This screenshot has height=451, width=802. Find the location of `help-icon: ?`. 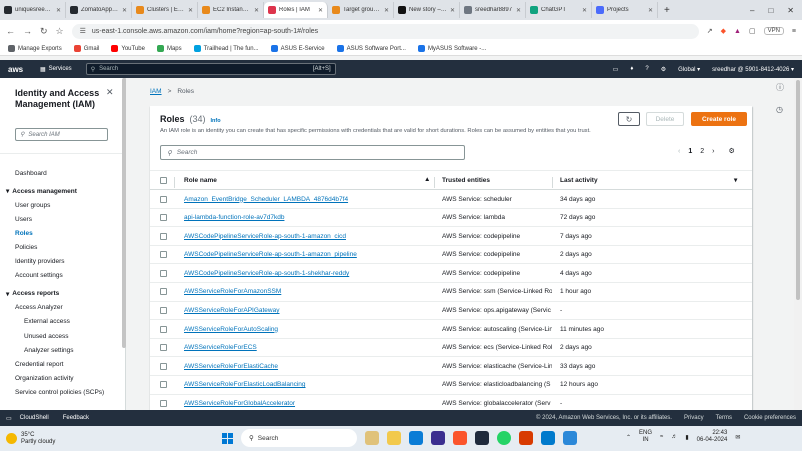

help-icon: ? is located at coordinates (646, 69).